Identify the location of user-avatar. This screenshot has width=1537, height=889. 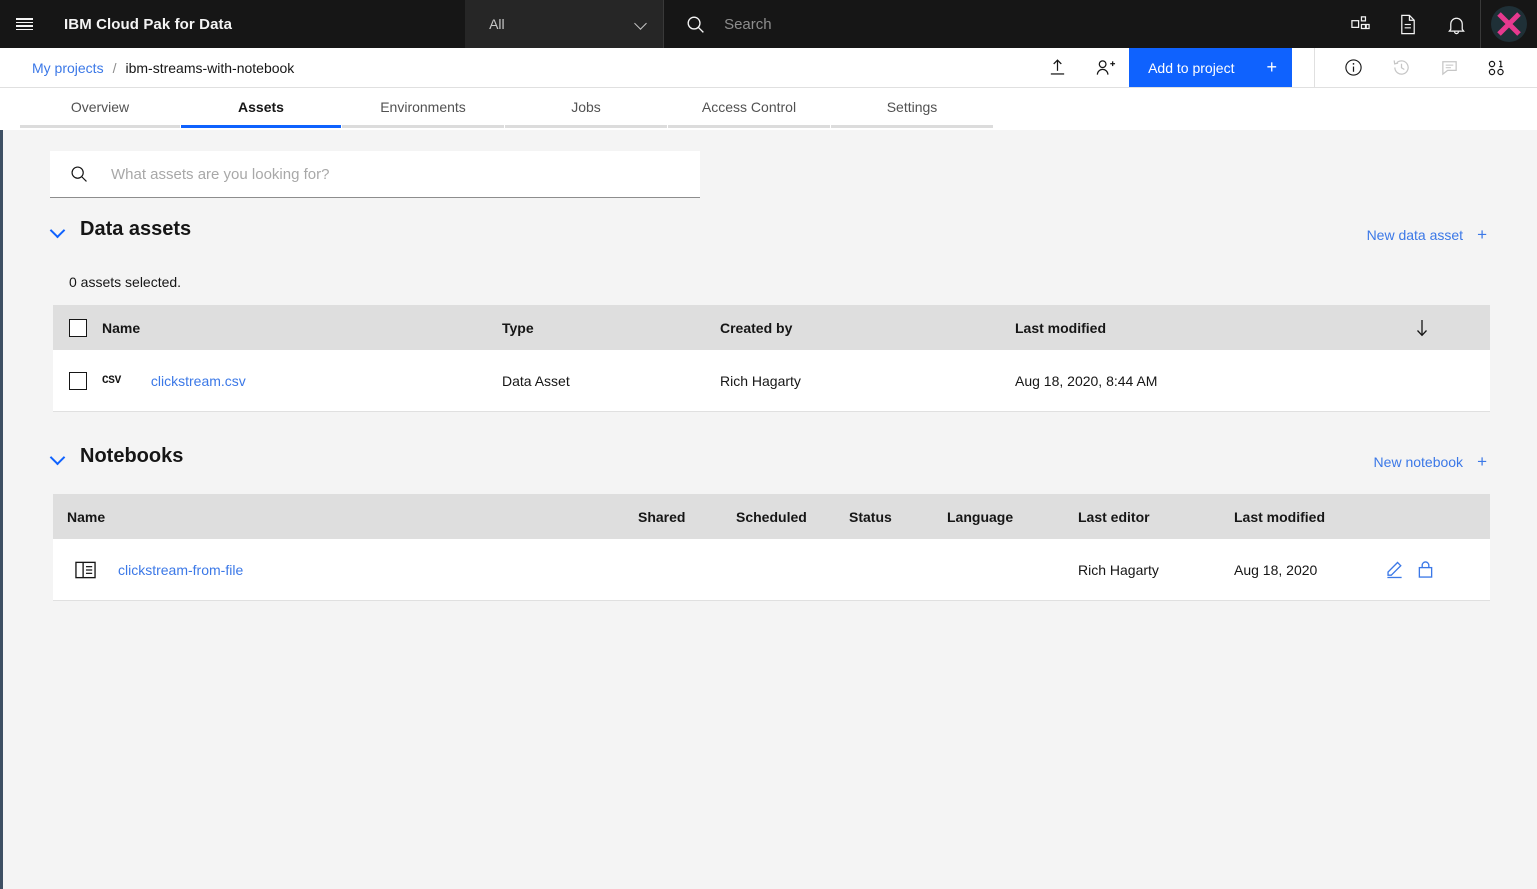
(1508, 24).